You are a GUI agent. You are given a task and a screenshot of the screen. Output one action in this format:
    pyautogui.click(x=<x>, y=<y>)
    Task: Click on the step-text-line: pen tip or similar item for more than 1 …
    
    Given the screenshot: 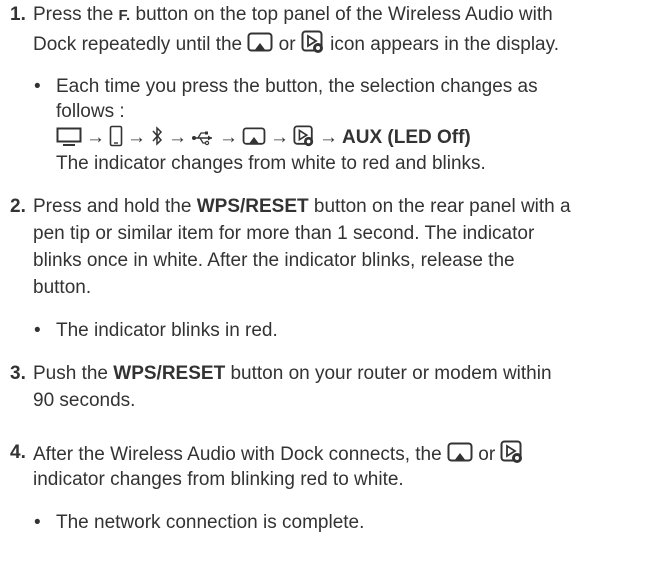 What is the action you would take?
    pyautogui.click(x=284, y=233)
    